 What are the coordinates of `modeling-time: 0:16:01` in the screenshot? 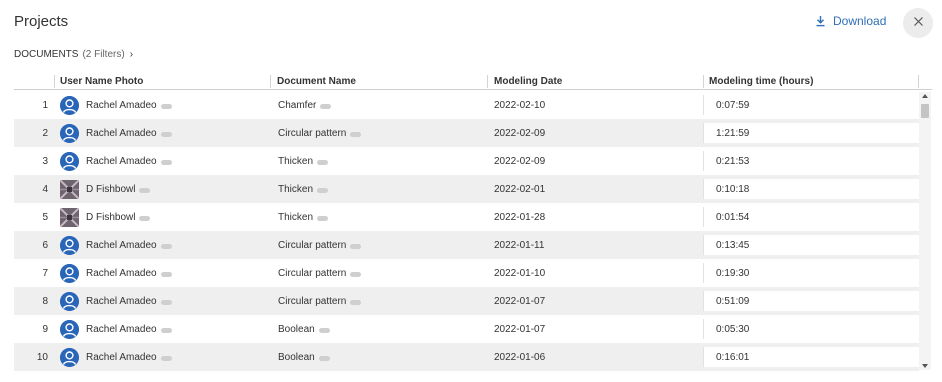 It's located at (733, 357).